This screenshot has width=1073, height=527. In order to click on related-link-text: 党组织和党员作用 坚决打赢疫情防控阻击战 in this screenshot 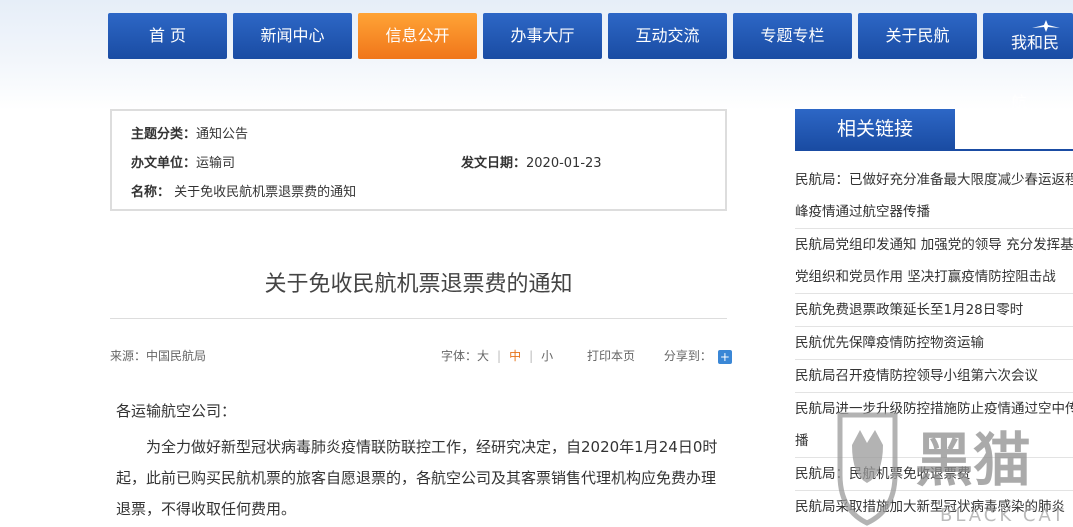, I will do `click(925, 277)`.